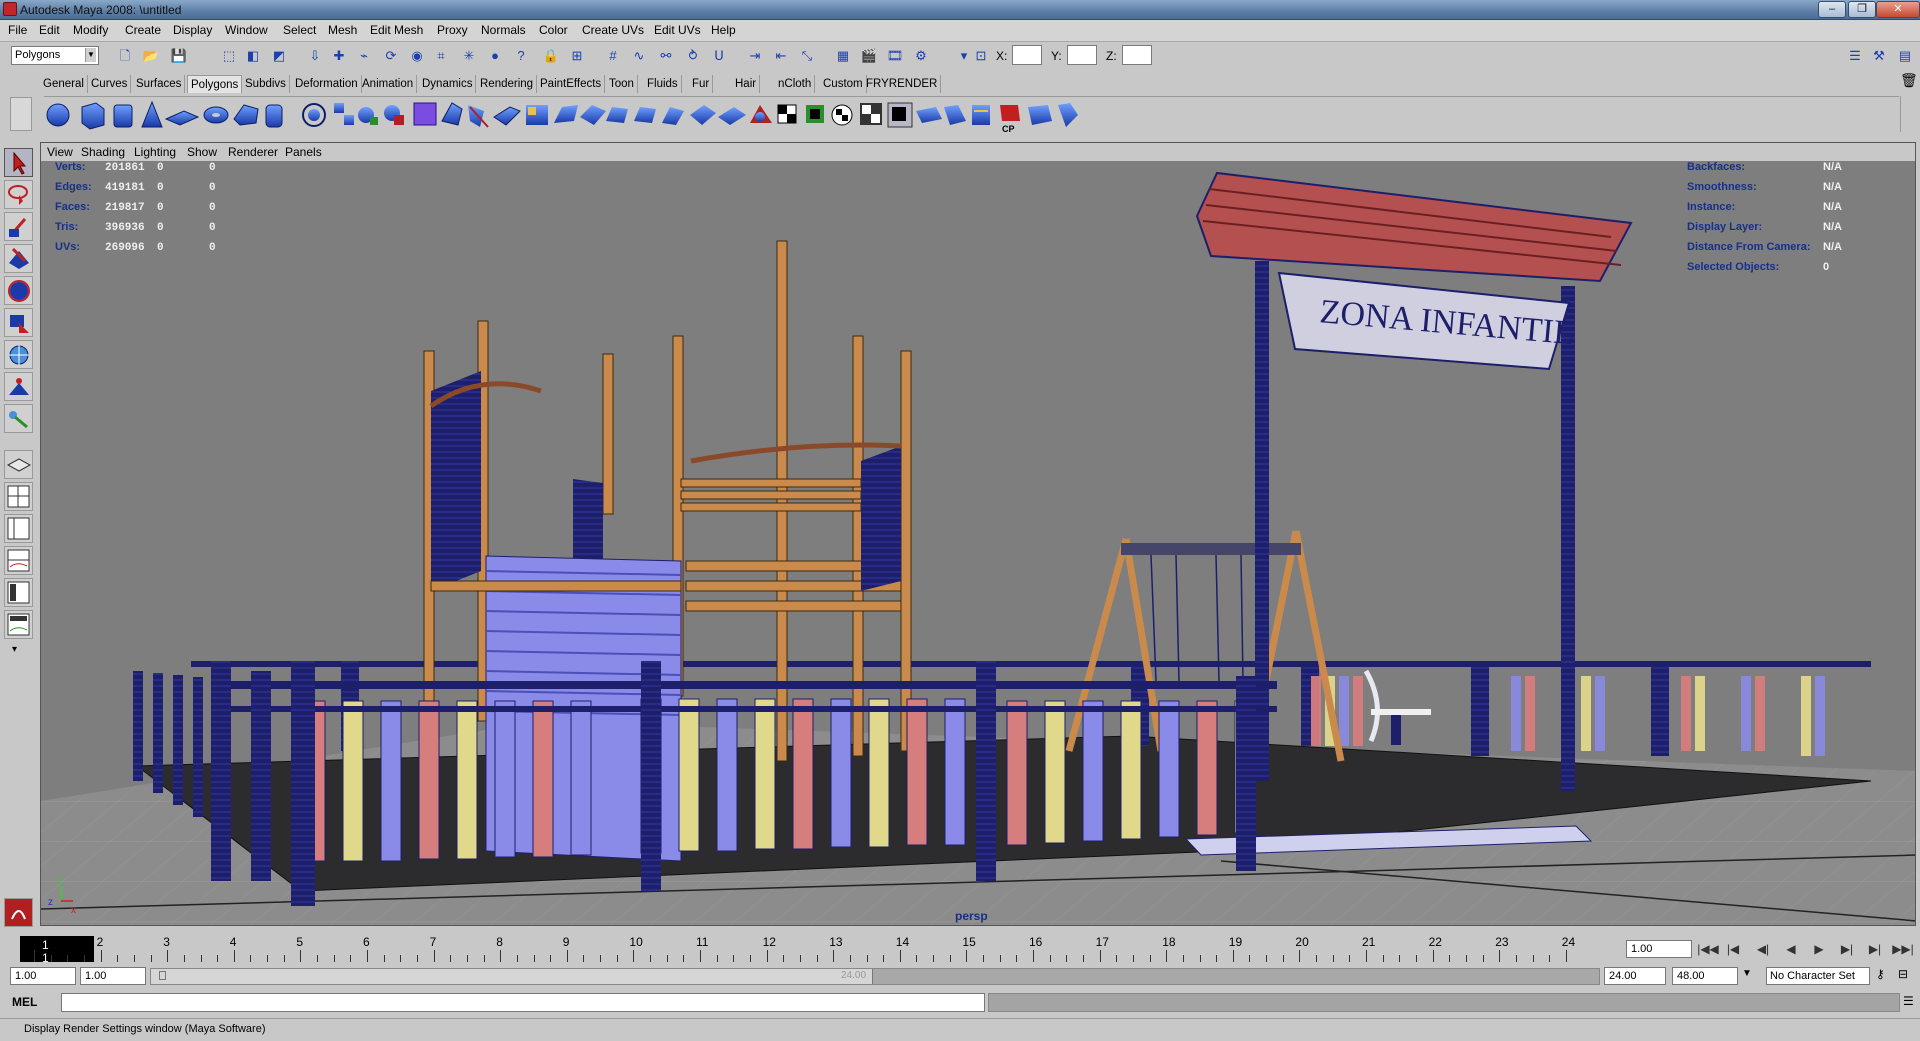 The height and width of the screenshot is (1041, 1920). Describe the element at coordinates (90, 30) in the screenshot. I see `menu-modify: Modify` at that location.